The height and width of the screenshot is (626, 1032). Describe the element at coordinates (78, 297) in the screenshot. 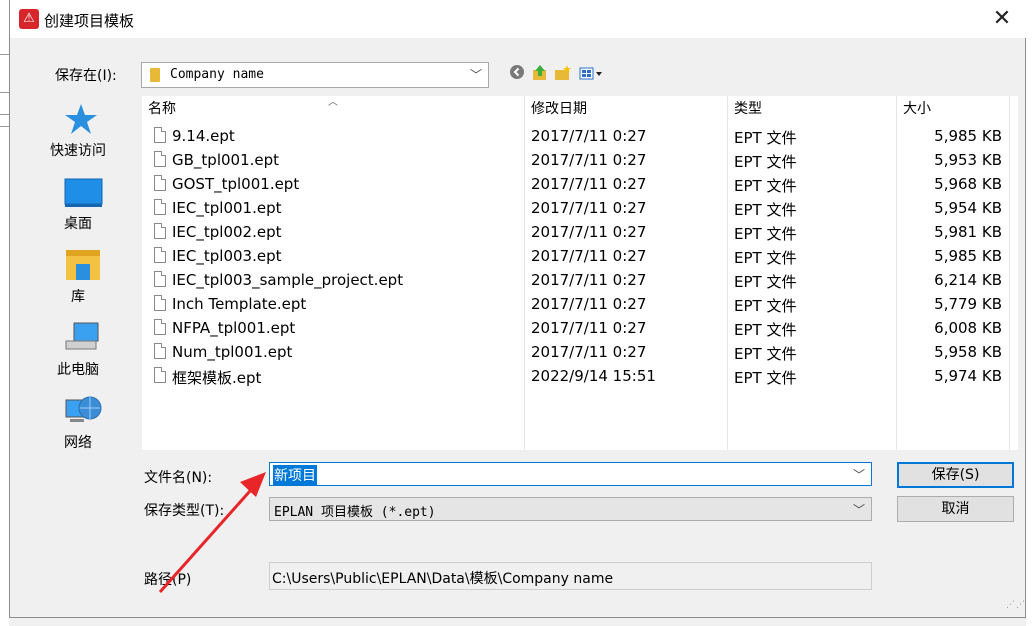

I see `place-label: 库` at that location.